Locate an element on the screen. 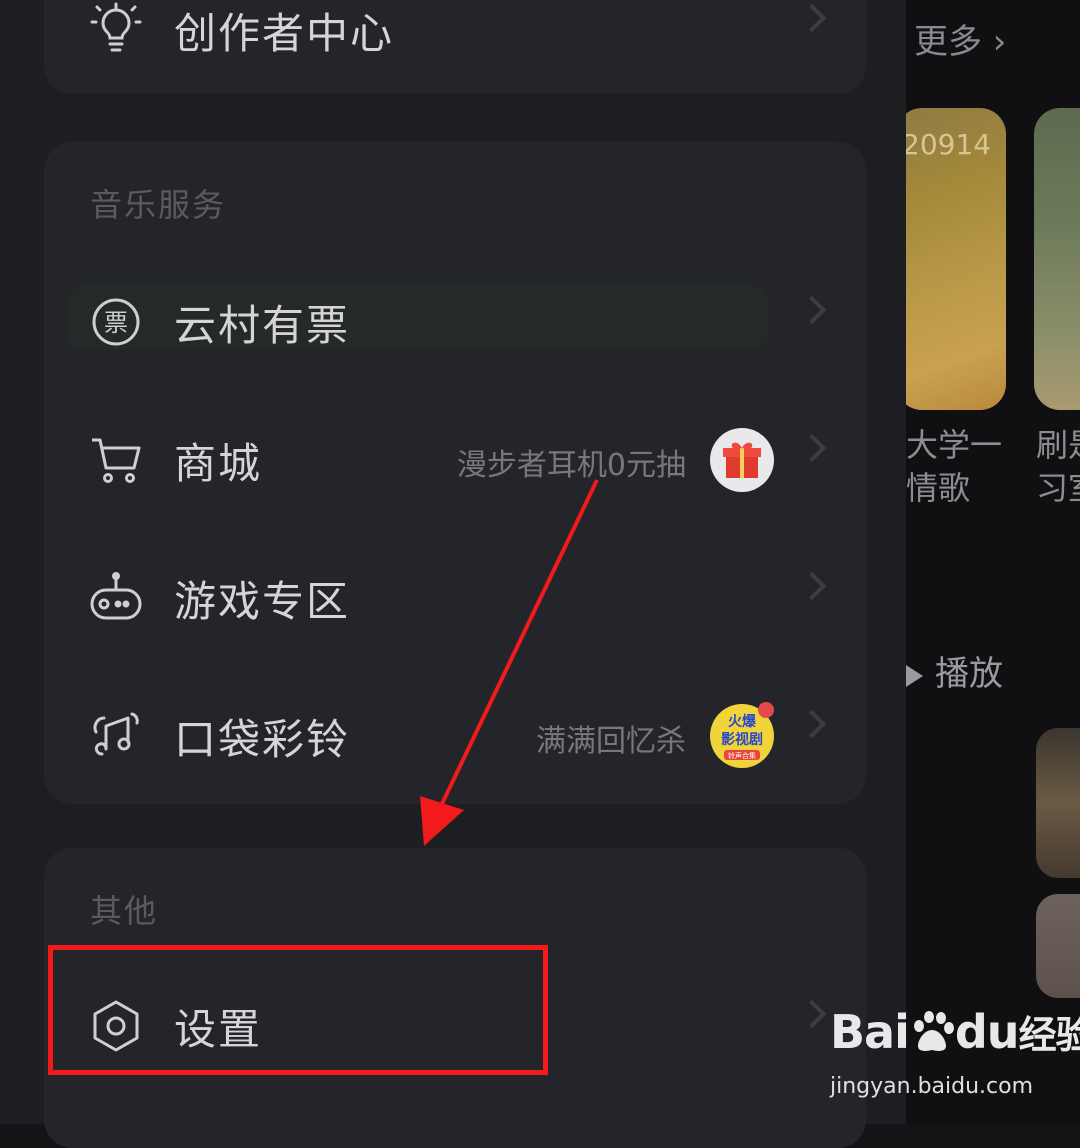 This screenshot has width=1080, height=1148. watermark-url: jingyan.baidu.com is located at coordinates (932, 1086).